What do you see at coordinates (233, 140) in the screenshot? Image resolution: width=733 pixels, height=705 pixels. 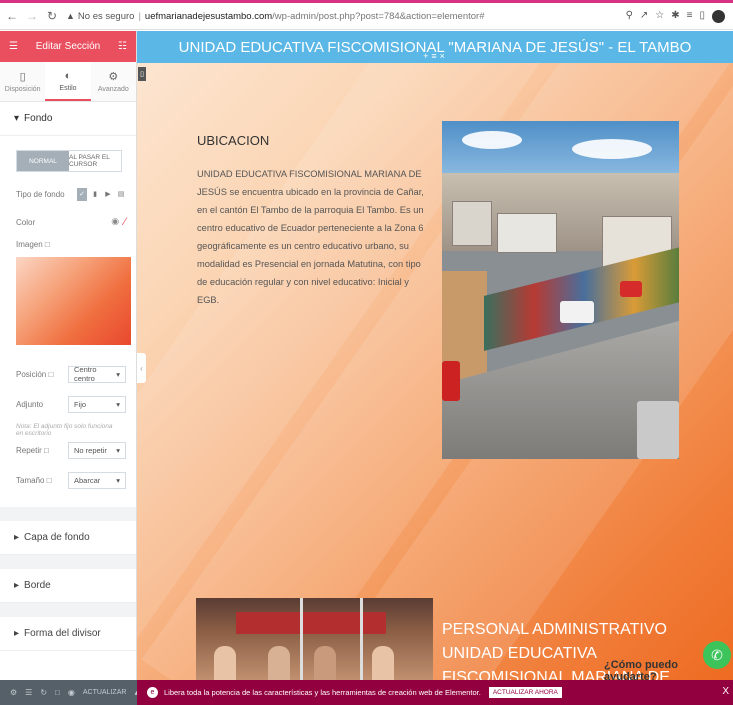 I see `ubicacion-heading: UBICACION` at bounding box center [233, 140].